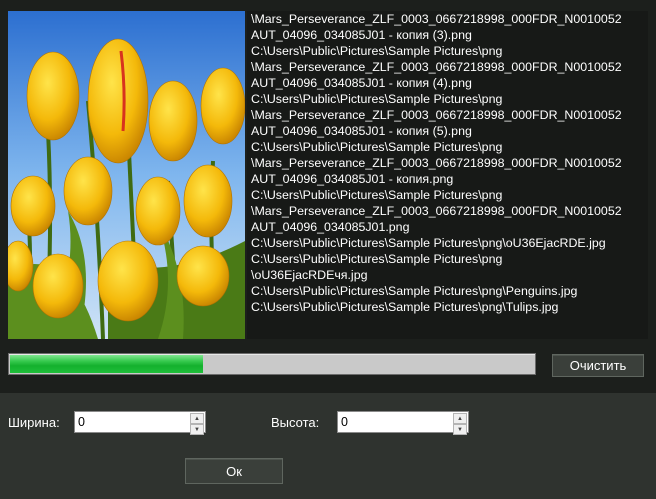 The width and height of the screenshot is (656, 499). I want to click on ok-button: Ок, so click(234, 471).